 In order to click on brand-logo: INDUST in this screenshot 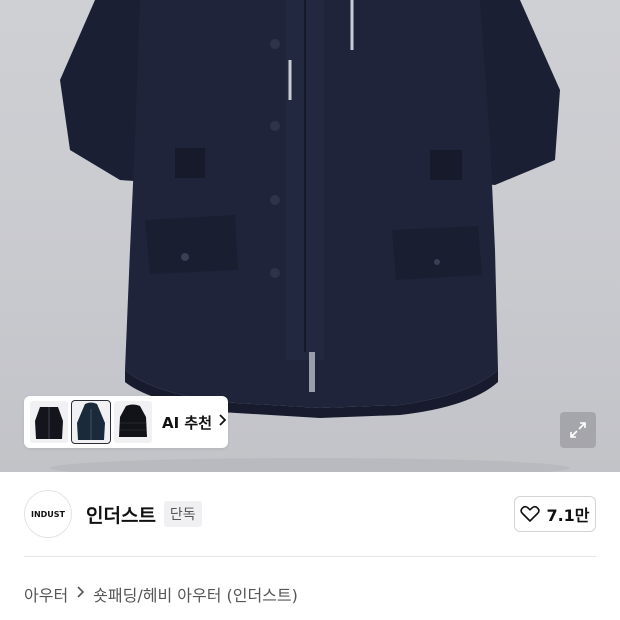, I will do `click(48, 514)`.